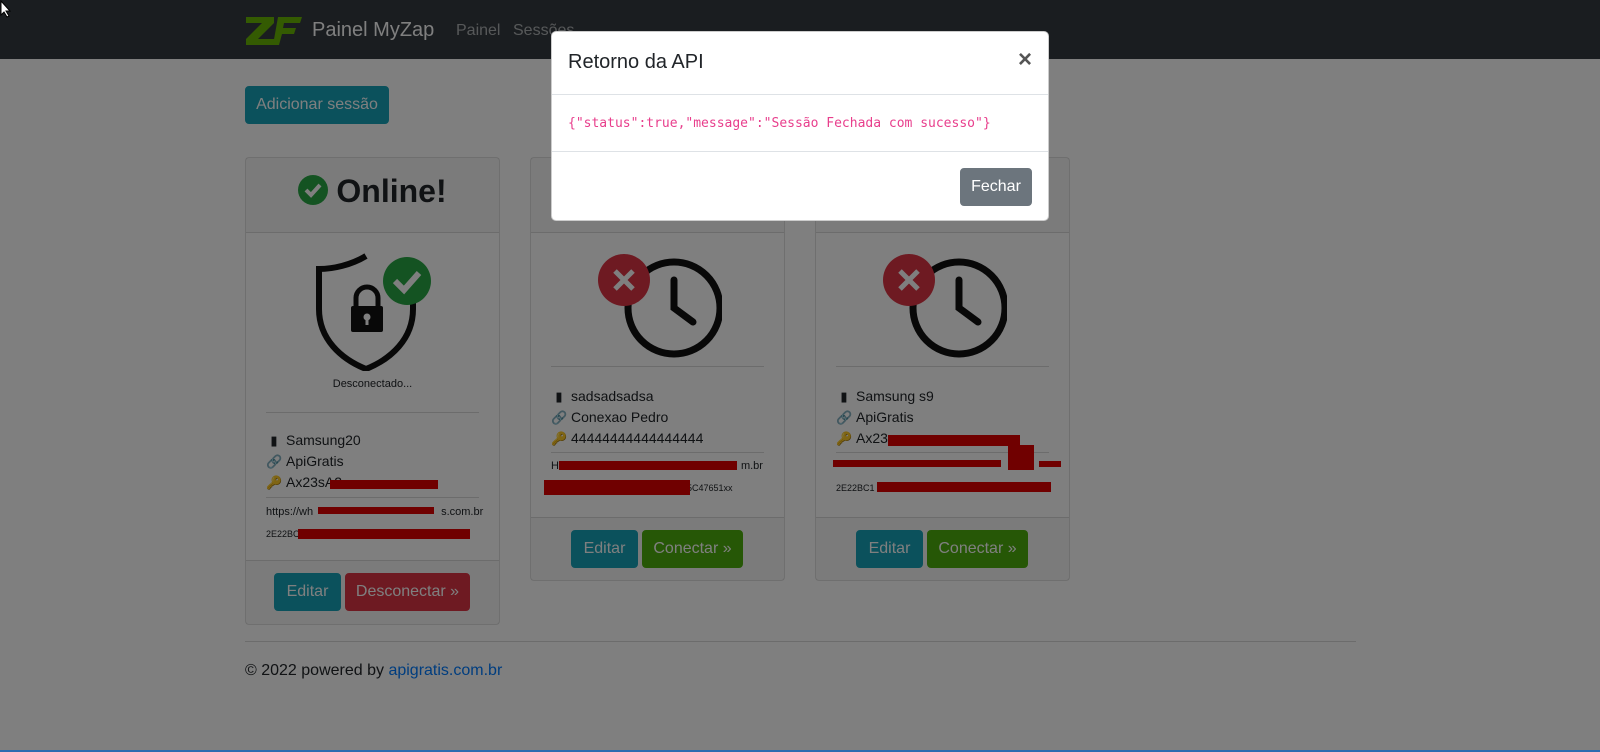 The width and height of the screenshot is (1600, 752). I want to click on modal-footer: Fechar, so click(800, 186).